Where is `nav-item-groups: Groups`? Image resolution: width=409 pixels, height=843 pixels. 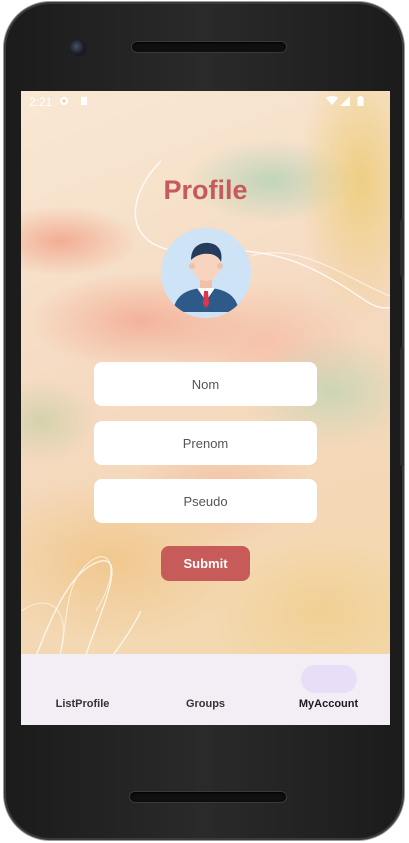
nav-item-groups: Groups is located at coordinates (205, 689).